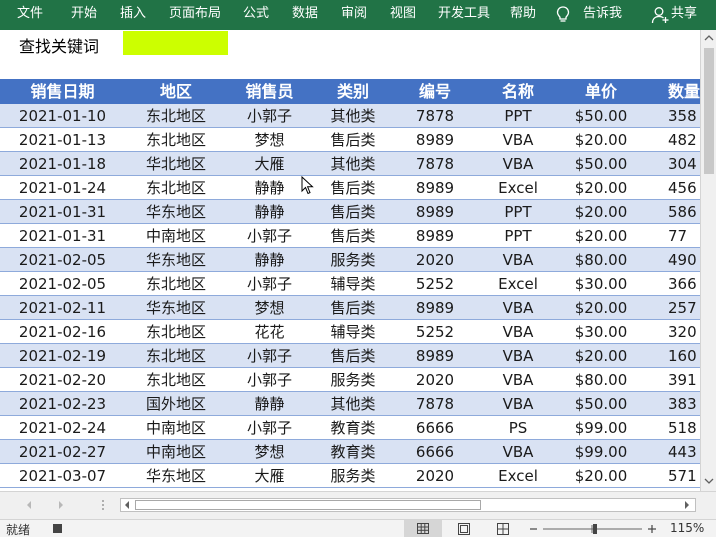 Image resolution: width=716 pixels, height=538 pixels. What do you see at coordinates (195, 15) in the screenshot?
I see `tab-page-layout: 页面布局` at bounding box center [195, 15].